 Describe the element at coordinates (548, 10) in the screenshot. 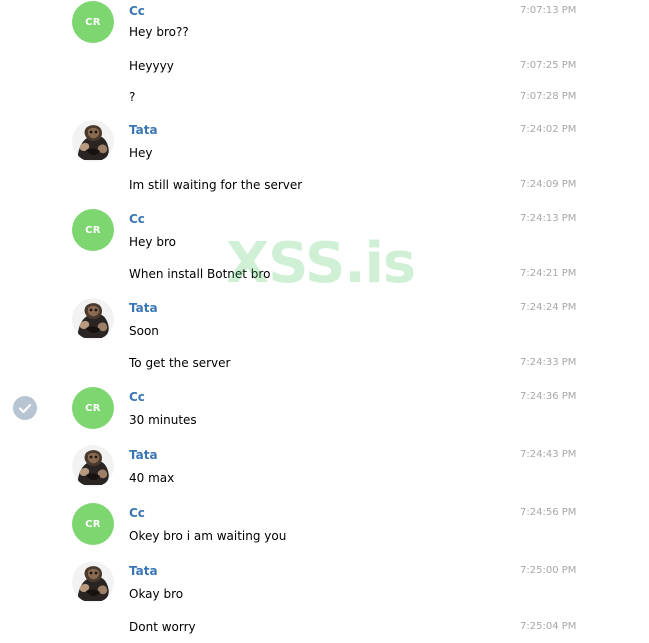

I see `message-time: 7:07:13 PM` at that location.